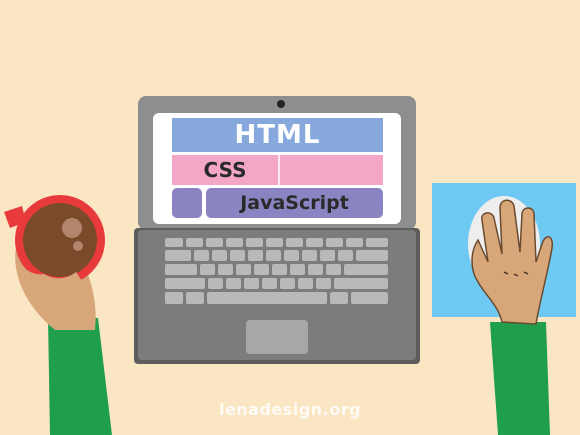  What do you see at coordinates (277, 337) in the screenshot?
I see `touchpad` at bounding box center [277, 337].